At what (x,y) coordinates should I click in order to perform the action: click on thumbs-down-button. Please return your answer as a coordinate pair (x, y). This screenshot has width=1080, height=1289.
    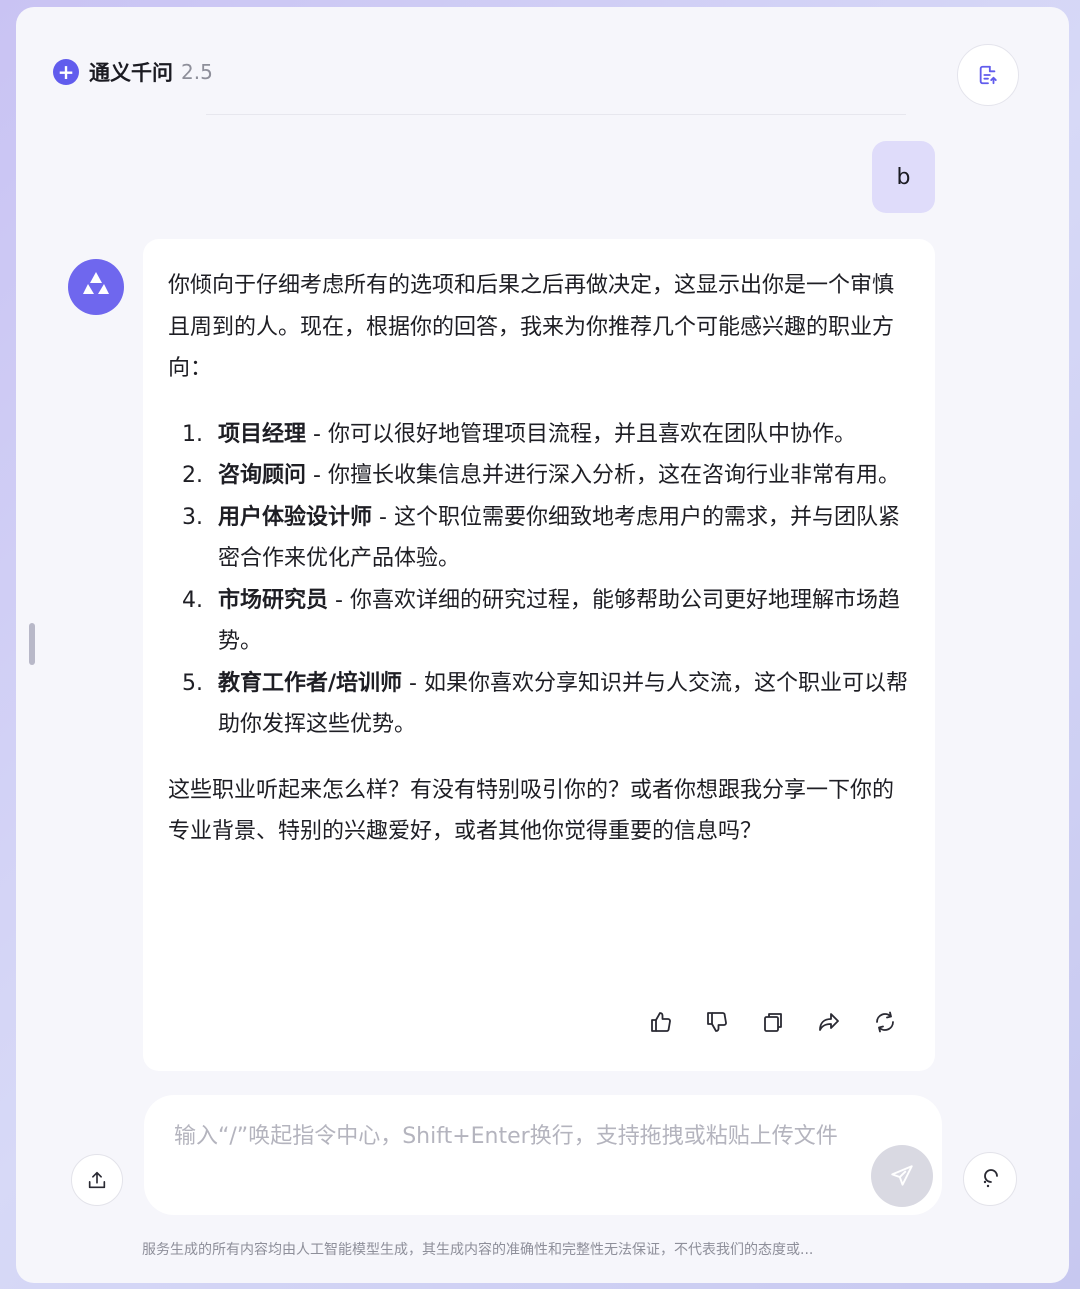
    Looking at the image, I should click on (717, 1022).